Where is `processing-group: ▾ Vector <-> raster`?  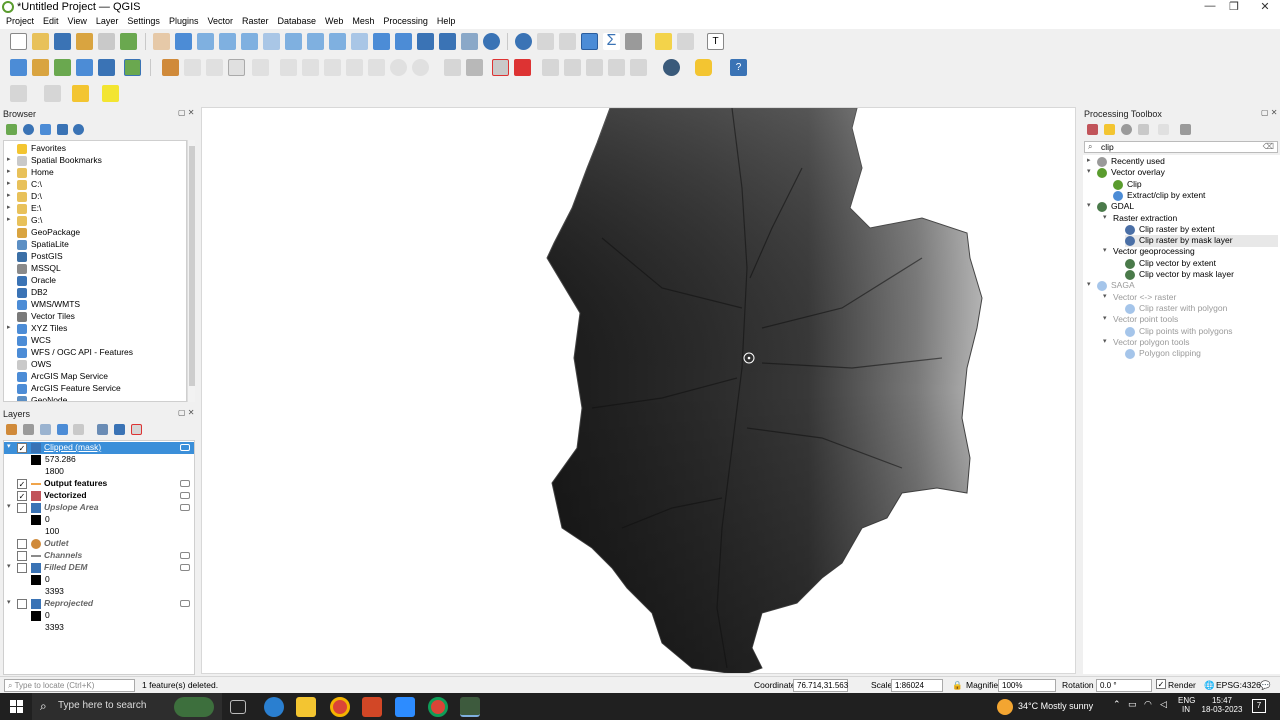 processing-group: ▾ Vector <-> raster is located at coordinates (1190, 298).